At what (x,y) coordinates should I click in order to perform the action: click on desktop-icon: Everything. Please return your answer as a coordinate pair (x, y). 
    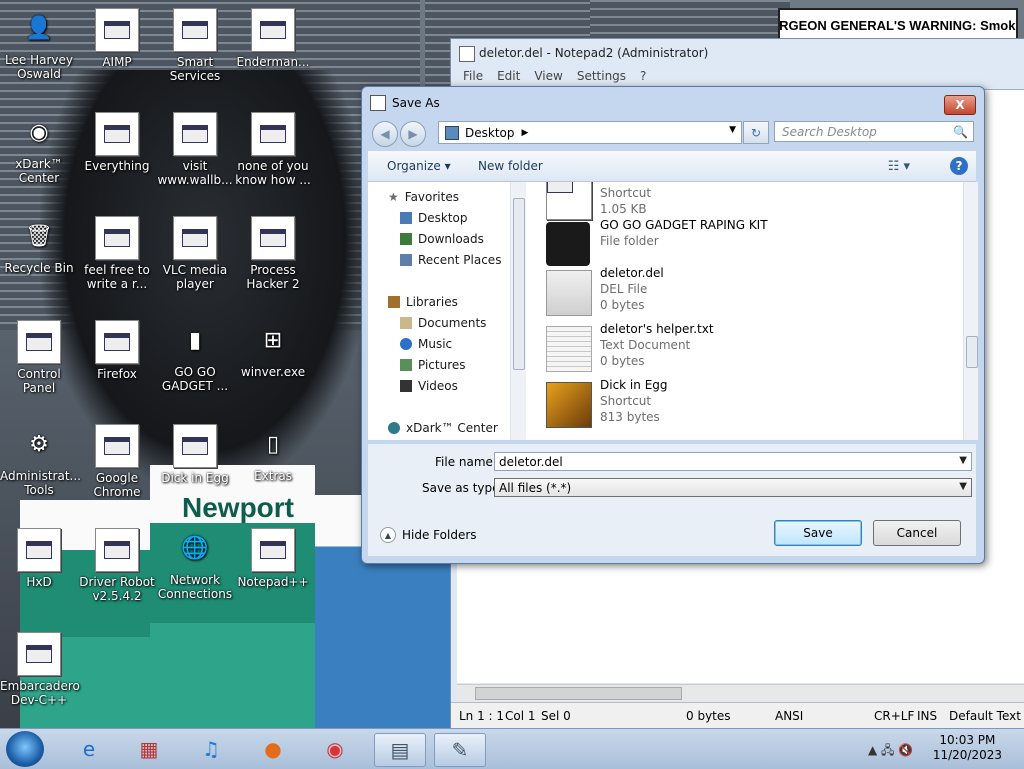
    Looking at the image, I should click on (117, 142).